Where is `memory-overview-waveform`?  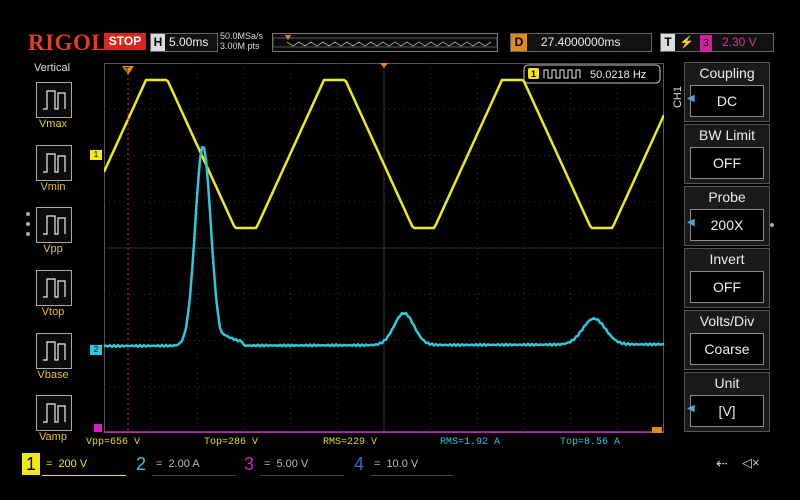
memory-overview-waveform is located at coordinates (385, 41).